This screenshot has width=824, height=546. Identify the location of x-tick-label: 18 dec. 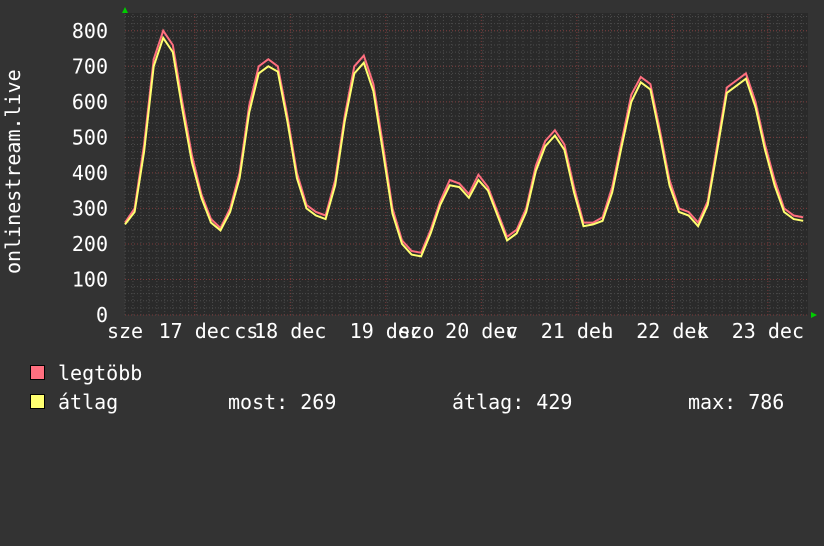
(290, 331).